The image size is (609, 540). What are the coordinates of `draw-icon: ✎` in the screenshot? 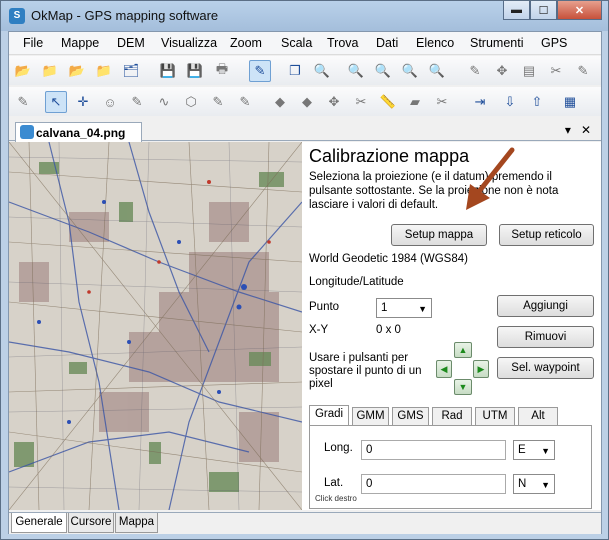 It's located at (23, 102).